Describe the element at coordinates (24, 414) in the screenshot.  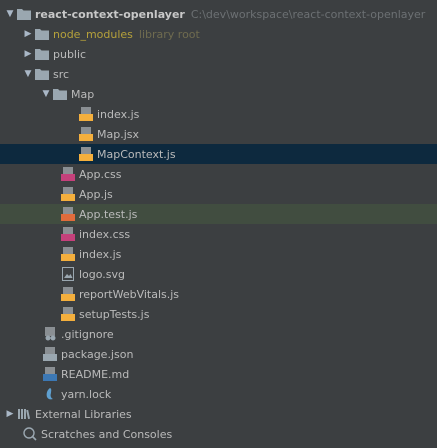
I see `library-icon` at that location.